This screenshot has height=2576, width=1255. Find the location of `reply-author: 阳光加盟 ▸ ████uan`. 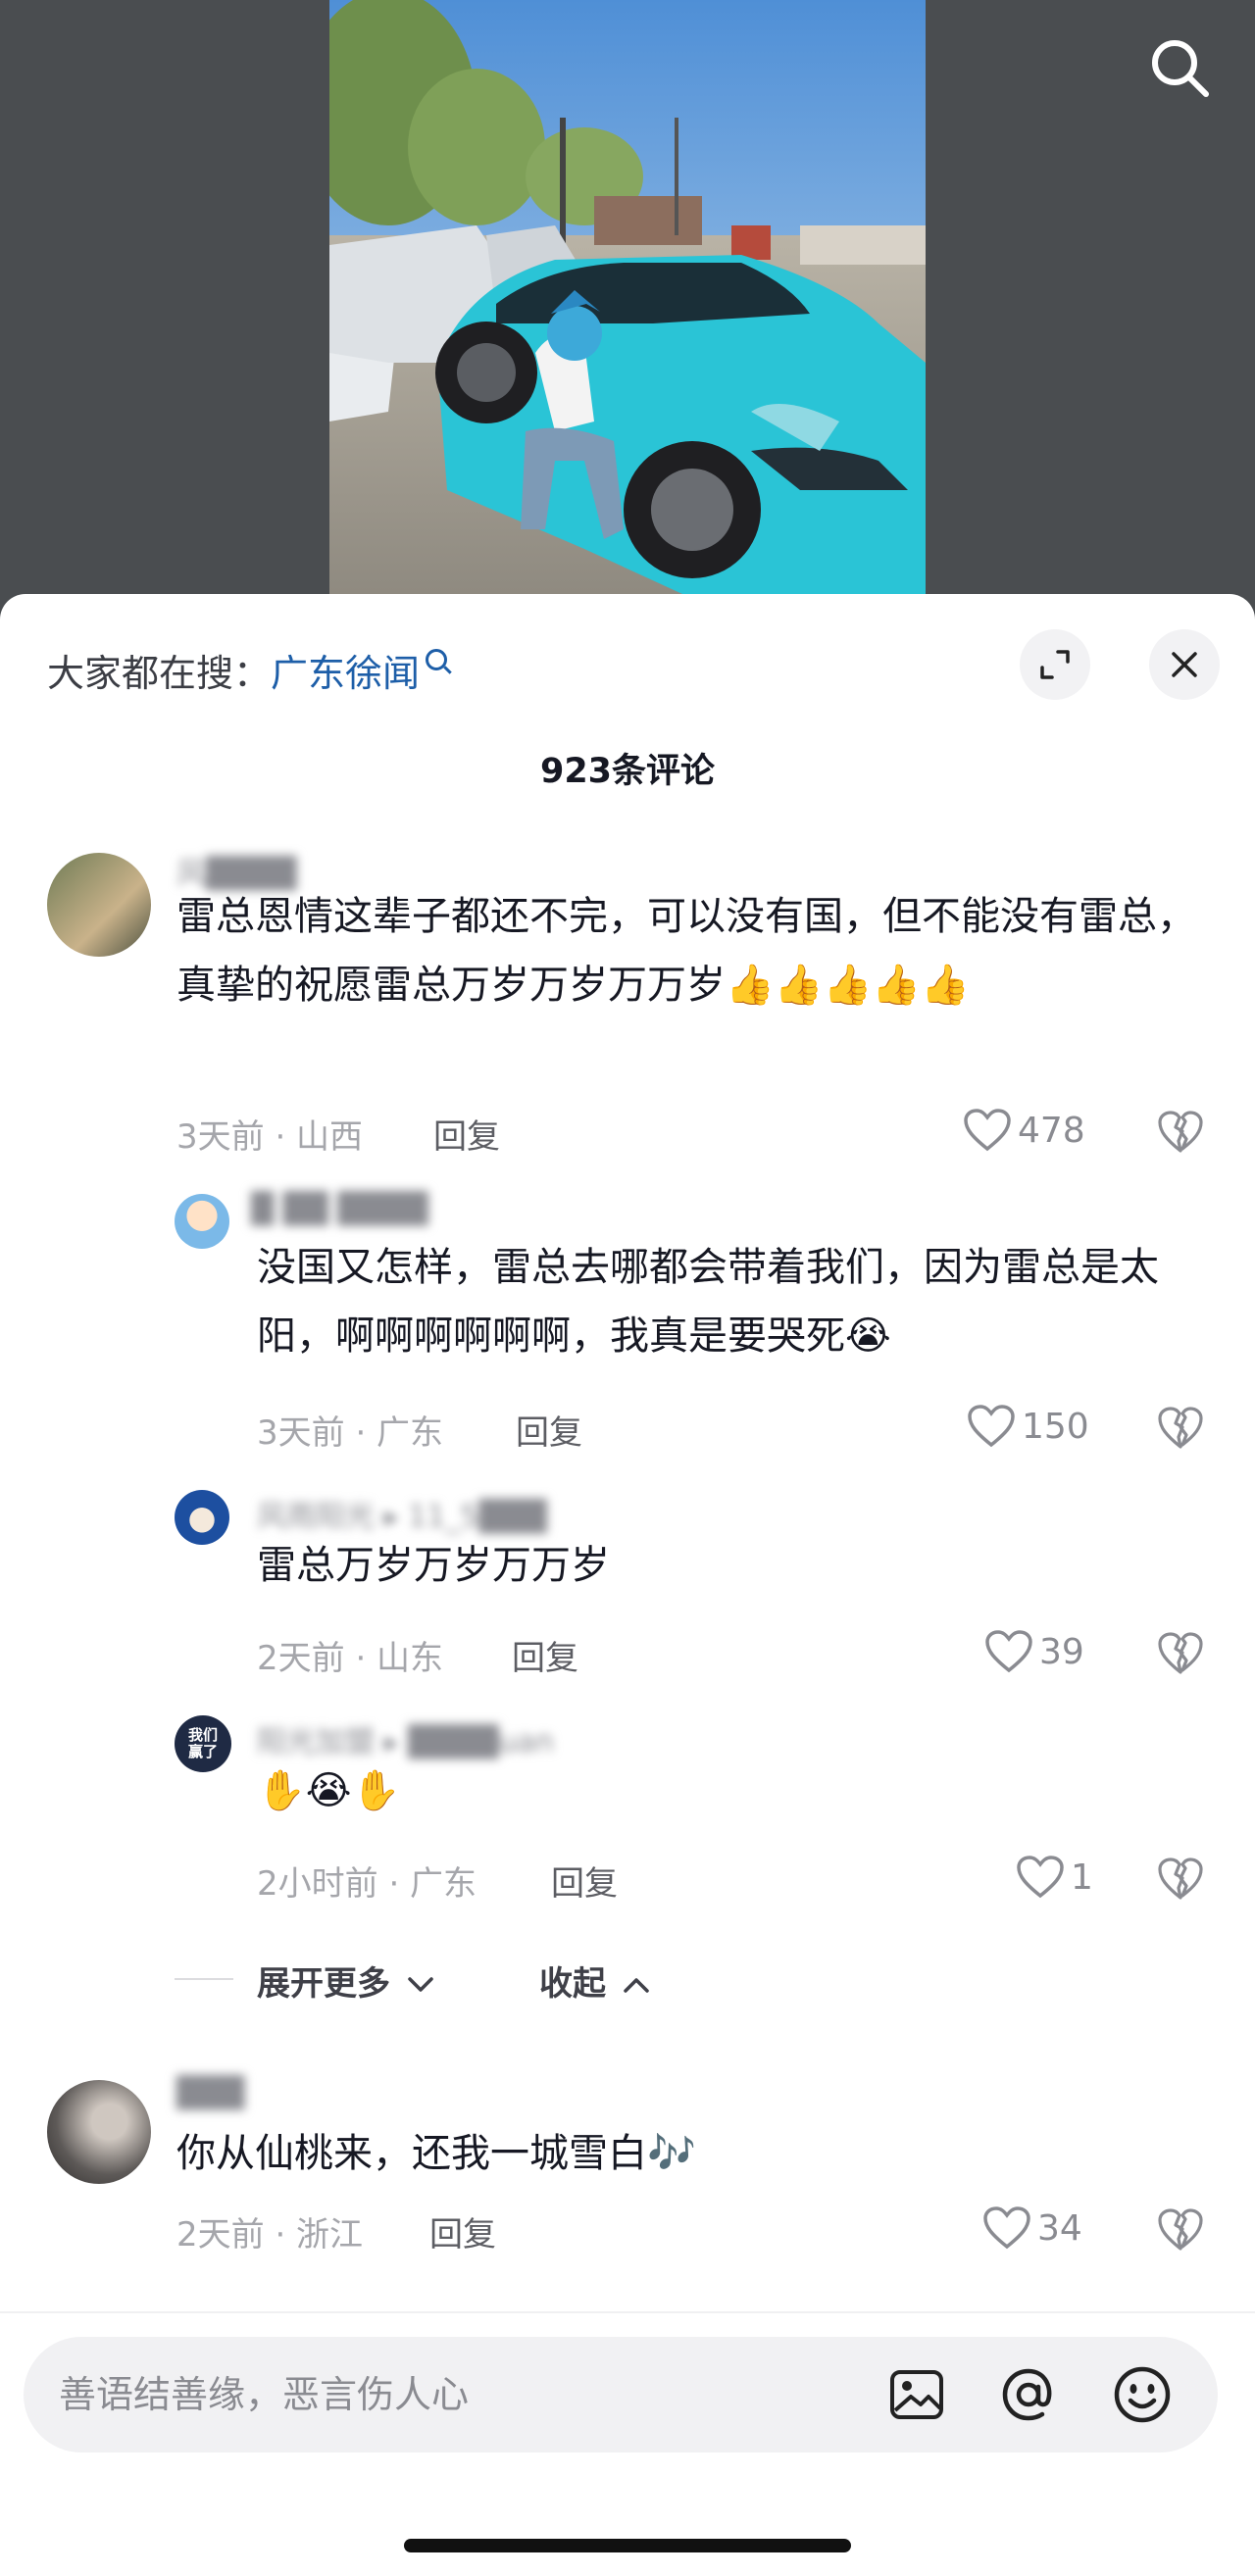

reply-author: 阳光加盟 ▸ ████uan is located at coordinates (405, 1738).